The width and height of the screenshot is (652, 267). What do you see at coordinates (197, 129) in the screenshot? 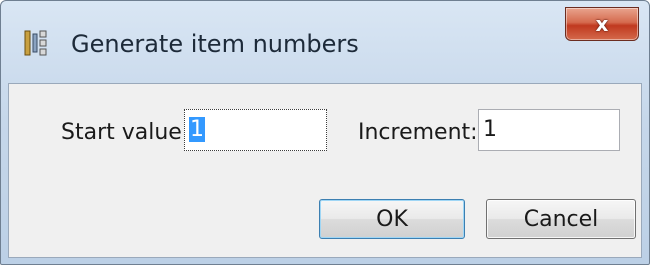
I see `start-value-text: 1` at bounding box center [197, 129].